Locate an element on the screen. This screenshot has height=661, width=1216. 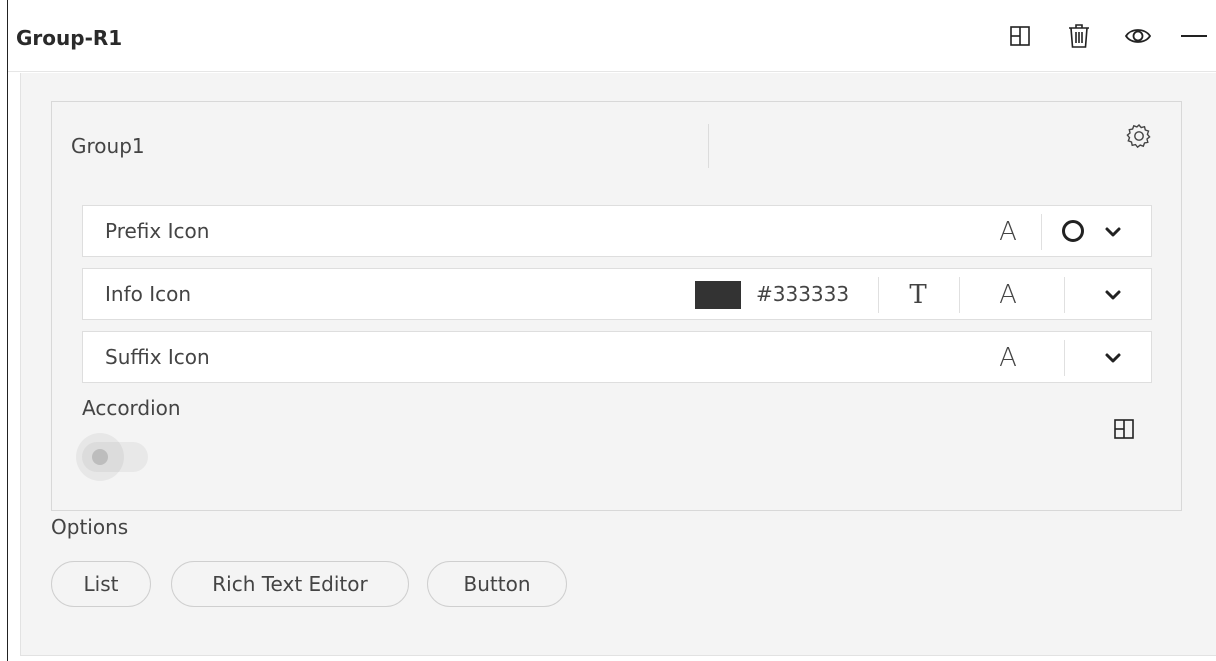
gear-icon is located at coordinates (1139, 136).